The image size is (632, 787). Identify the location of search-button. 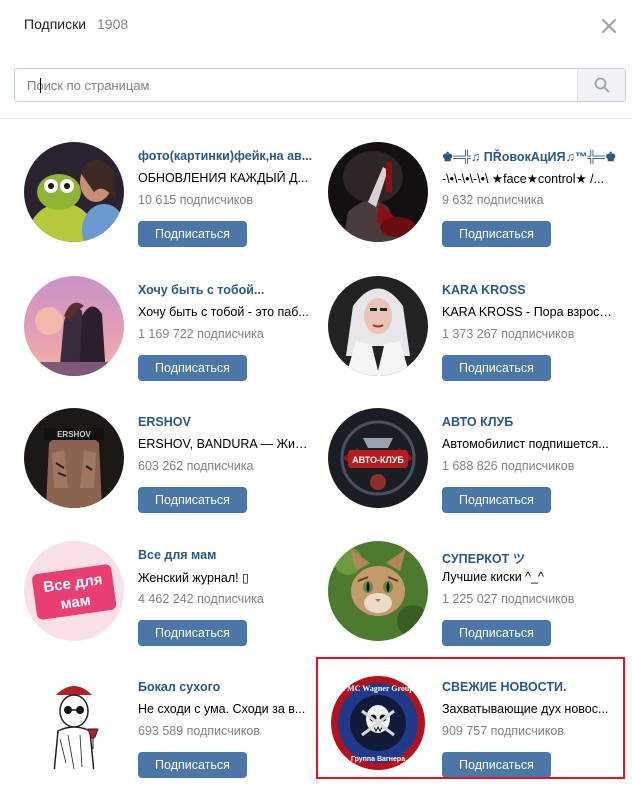
(601, 85).